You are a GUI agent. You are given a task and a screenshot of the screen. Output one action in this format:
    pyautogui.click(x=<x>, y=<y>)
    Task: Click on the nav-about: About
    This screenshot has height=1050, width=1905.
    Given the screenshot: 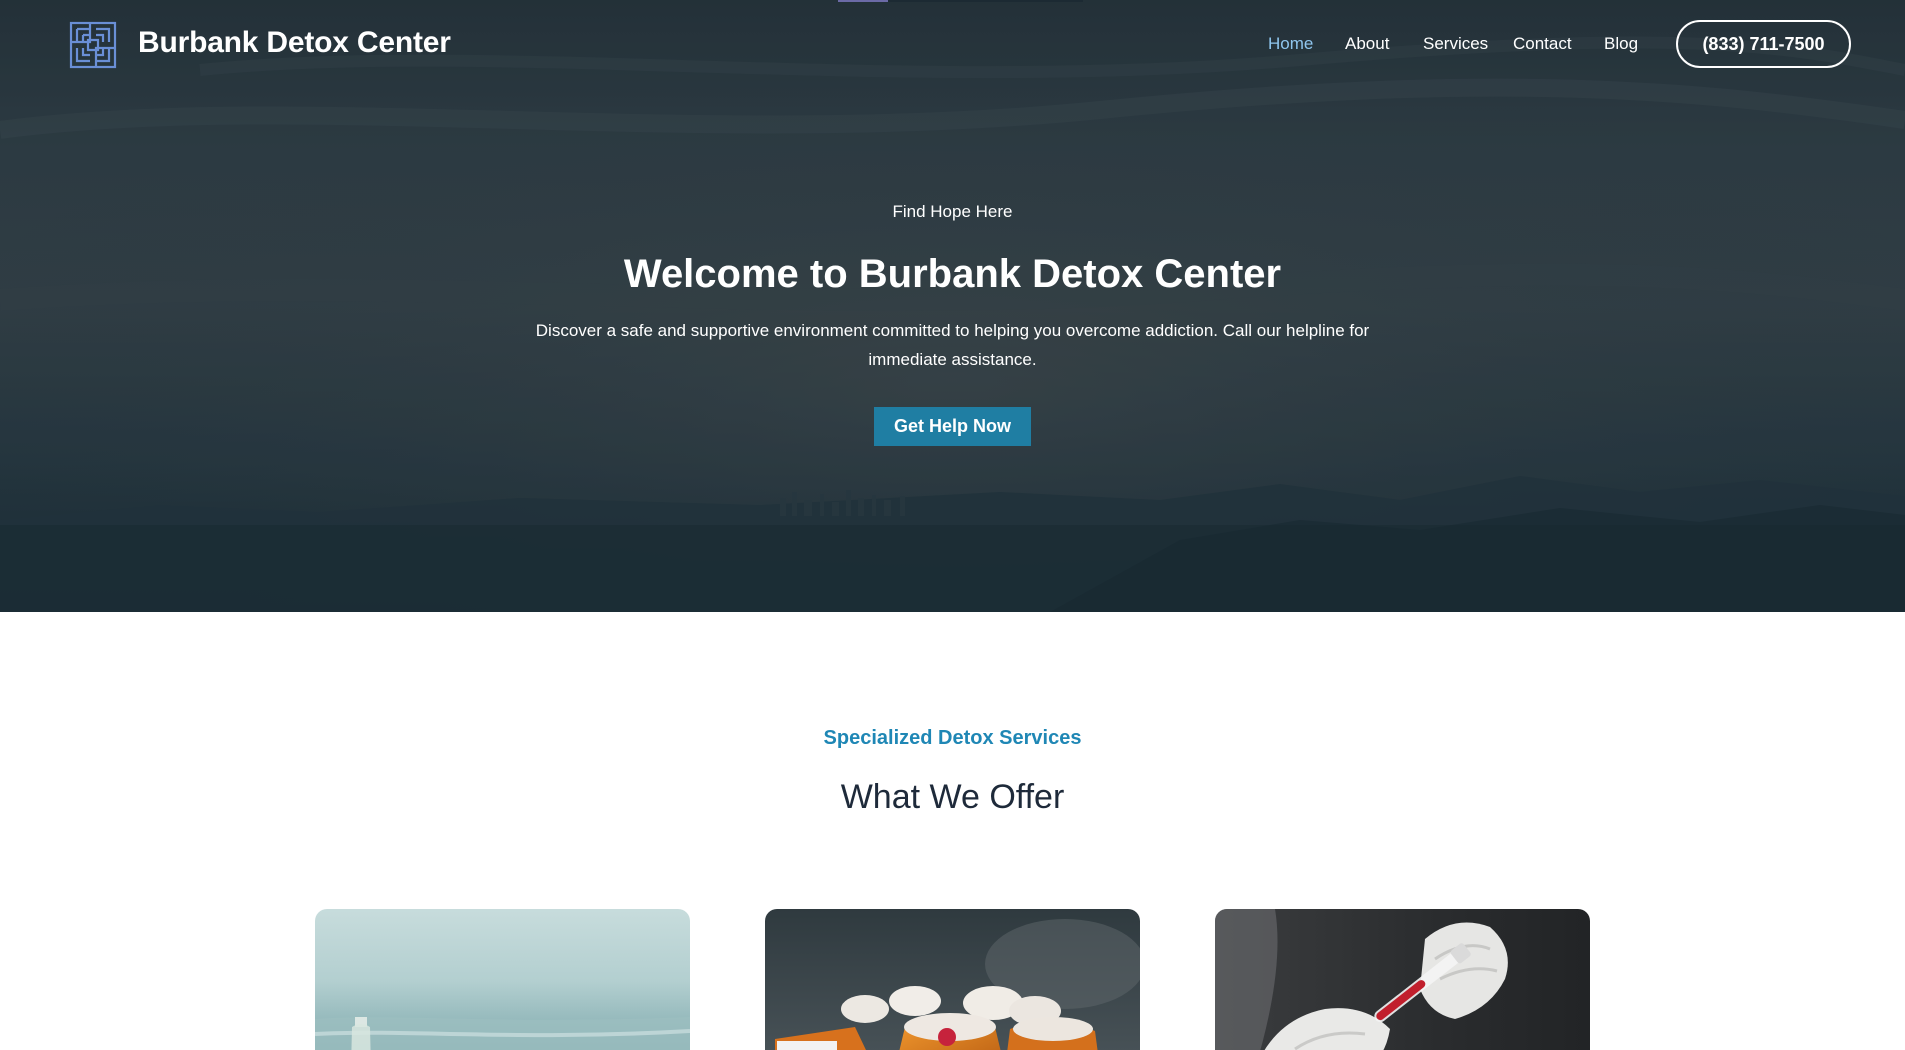 What is the action you would take?
    pyautogui.click(x=1367, y=44)
    